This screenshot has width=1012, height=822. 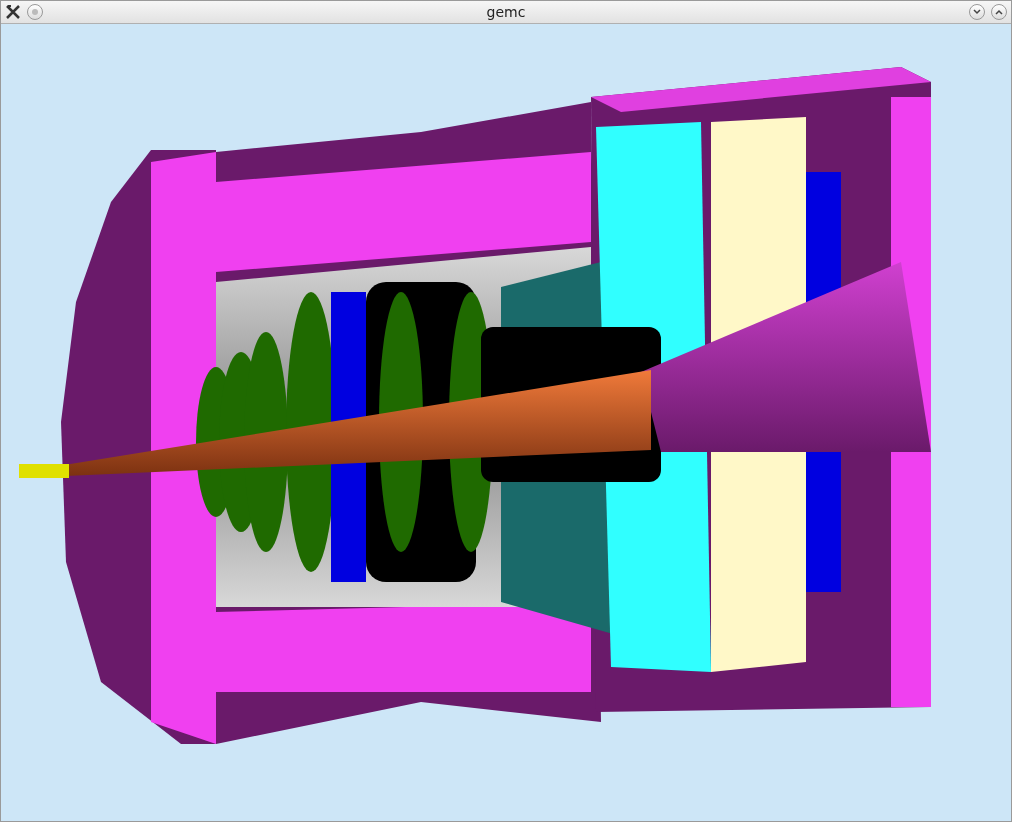 I want to click on chevron-up-icon, so click(x=999, y=12).